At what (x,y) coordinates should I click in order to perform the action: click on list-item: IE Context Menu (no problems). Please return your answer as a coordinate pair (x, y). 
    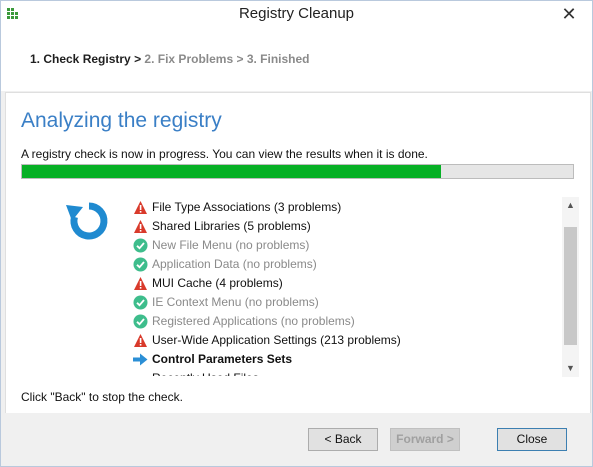
    Looking at the image, I should click on (345, 302).